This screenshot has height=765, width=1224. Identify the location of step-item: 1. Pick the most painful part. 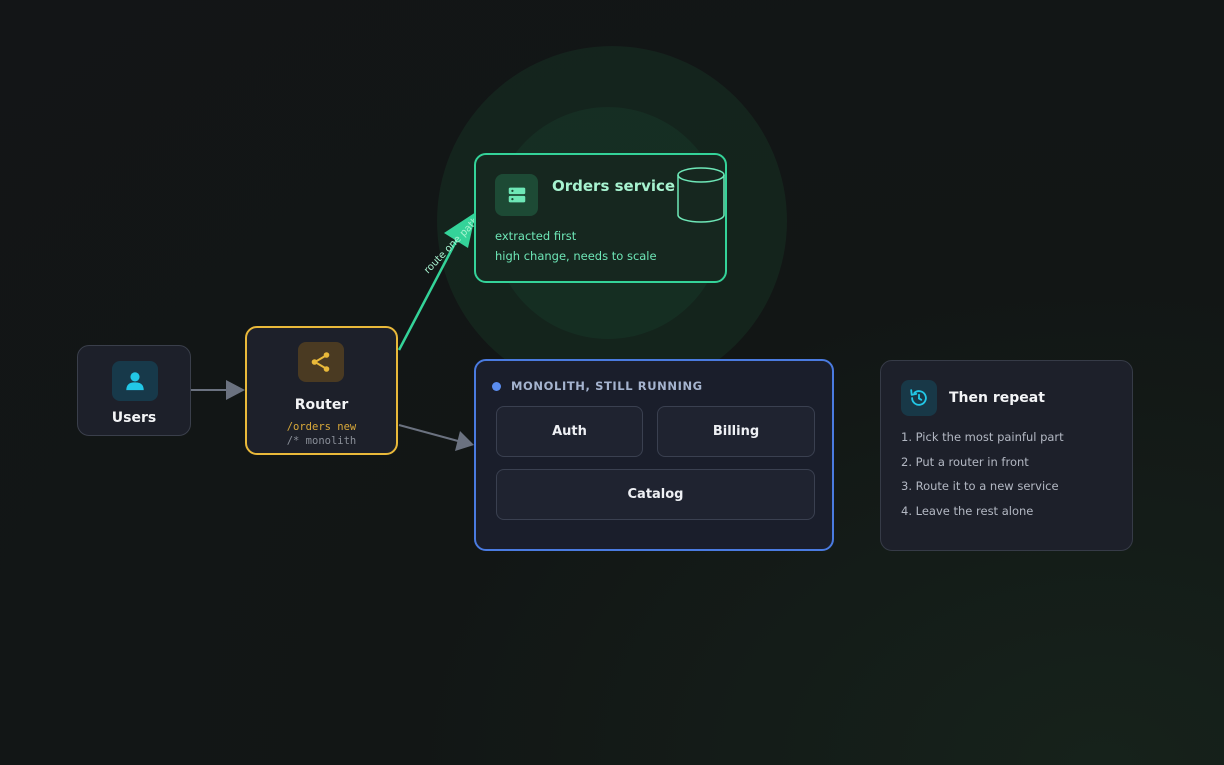
(982, 437).